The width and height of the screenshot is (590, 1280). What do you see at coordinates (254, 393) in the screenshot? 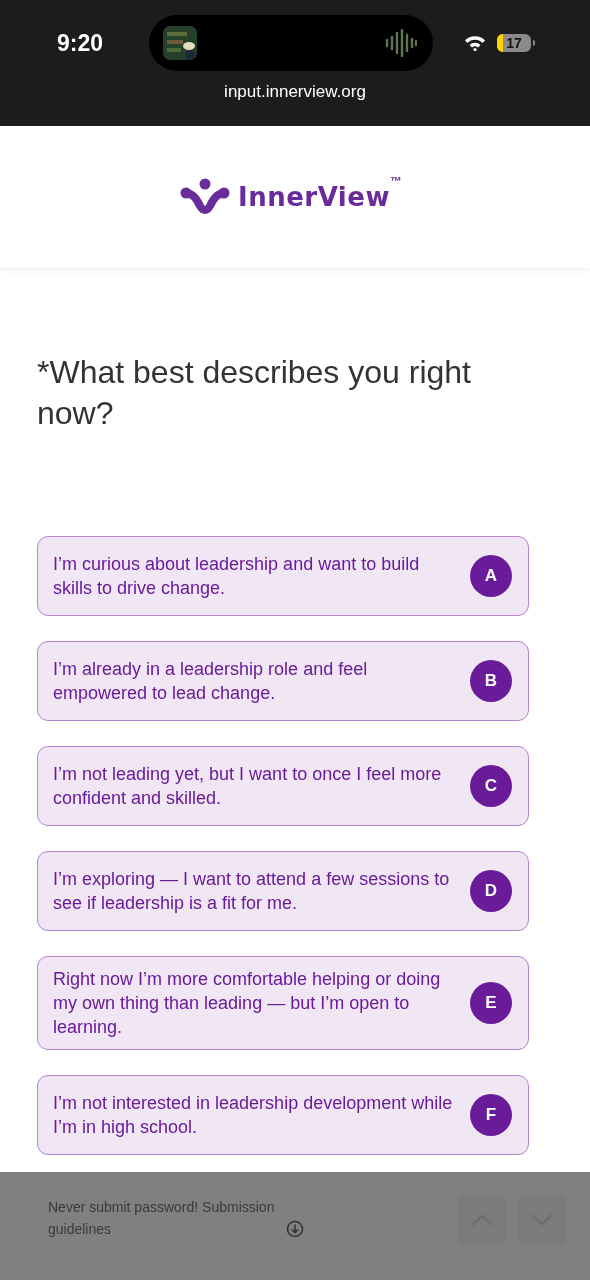
I see `question-title: *What best describes you right now?` at bounding box center [254, 393].